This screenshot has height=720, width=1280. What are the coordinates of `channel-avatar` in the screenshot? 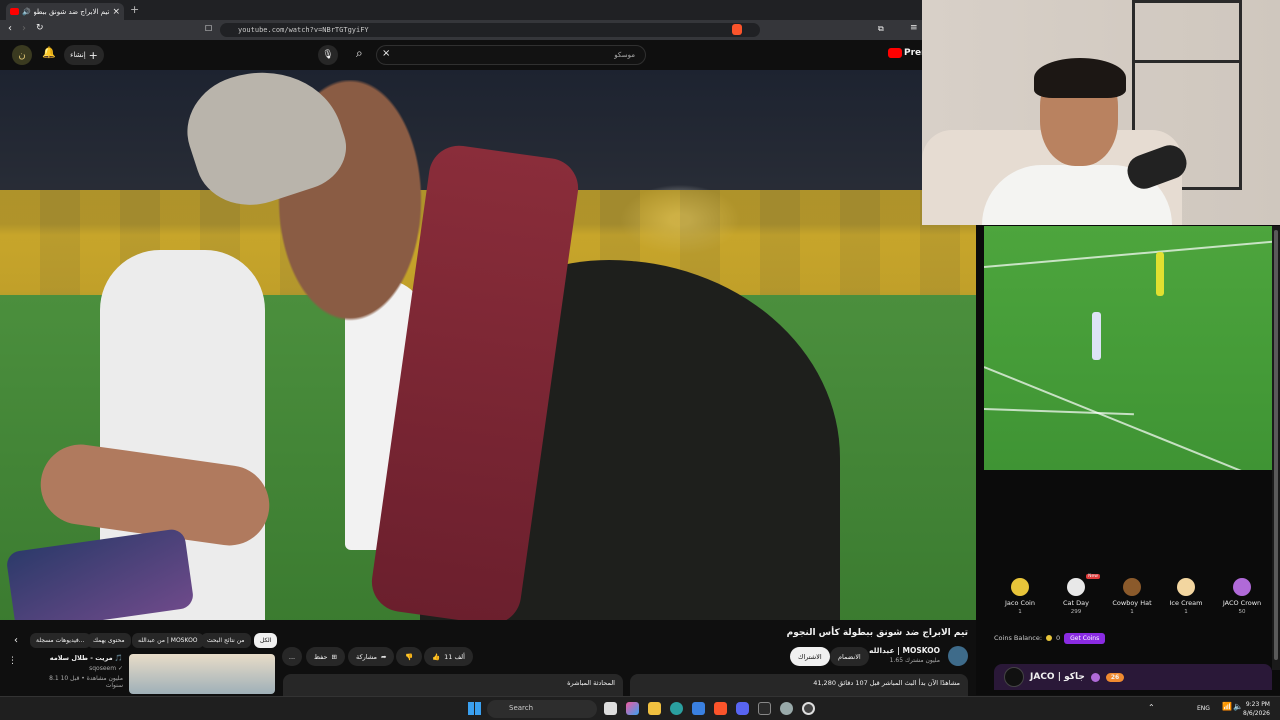 It's located at (958, 656).